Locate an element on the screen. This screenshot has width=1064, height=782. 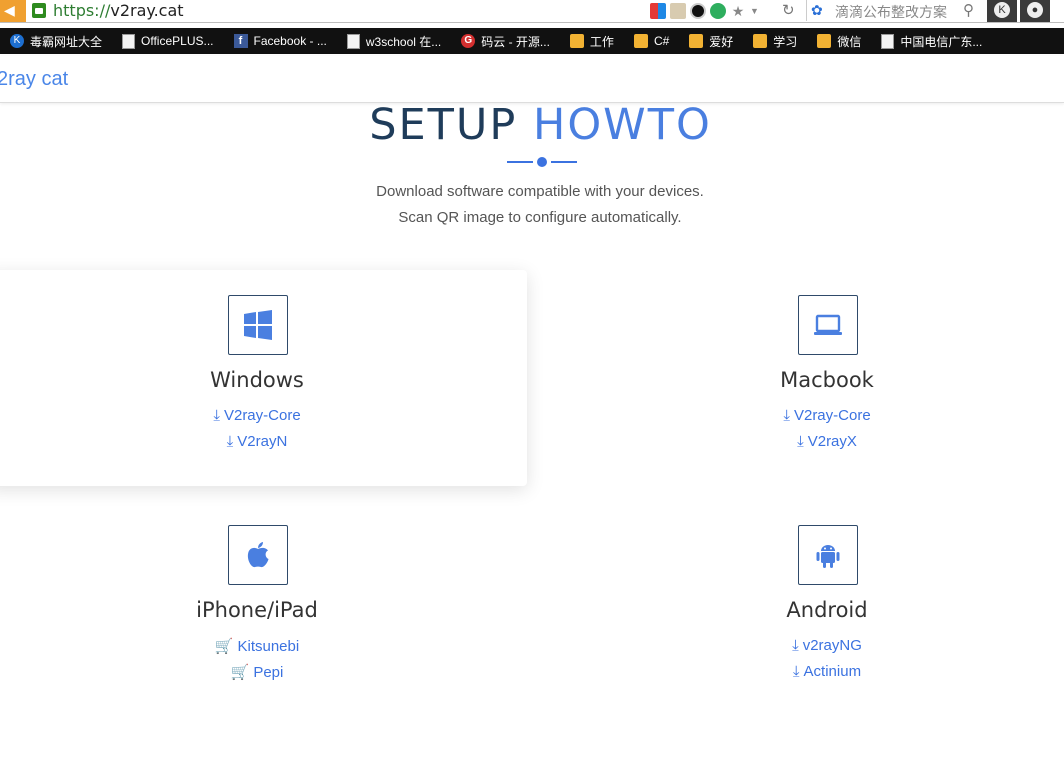
chevron-down-icon: ▼ is located at coordinates (754, 11).